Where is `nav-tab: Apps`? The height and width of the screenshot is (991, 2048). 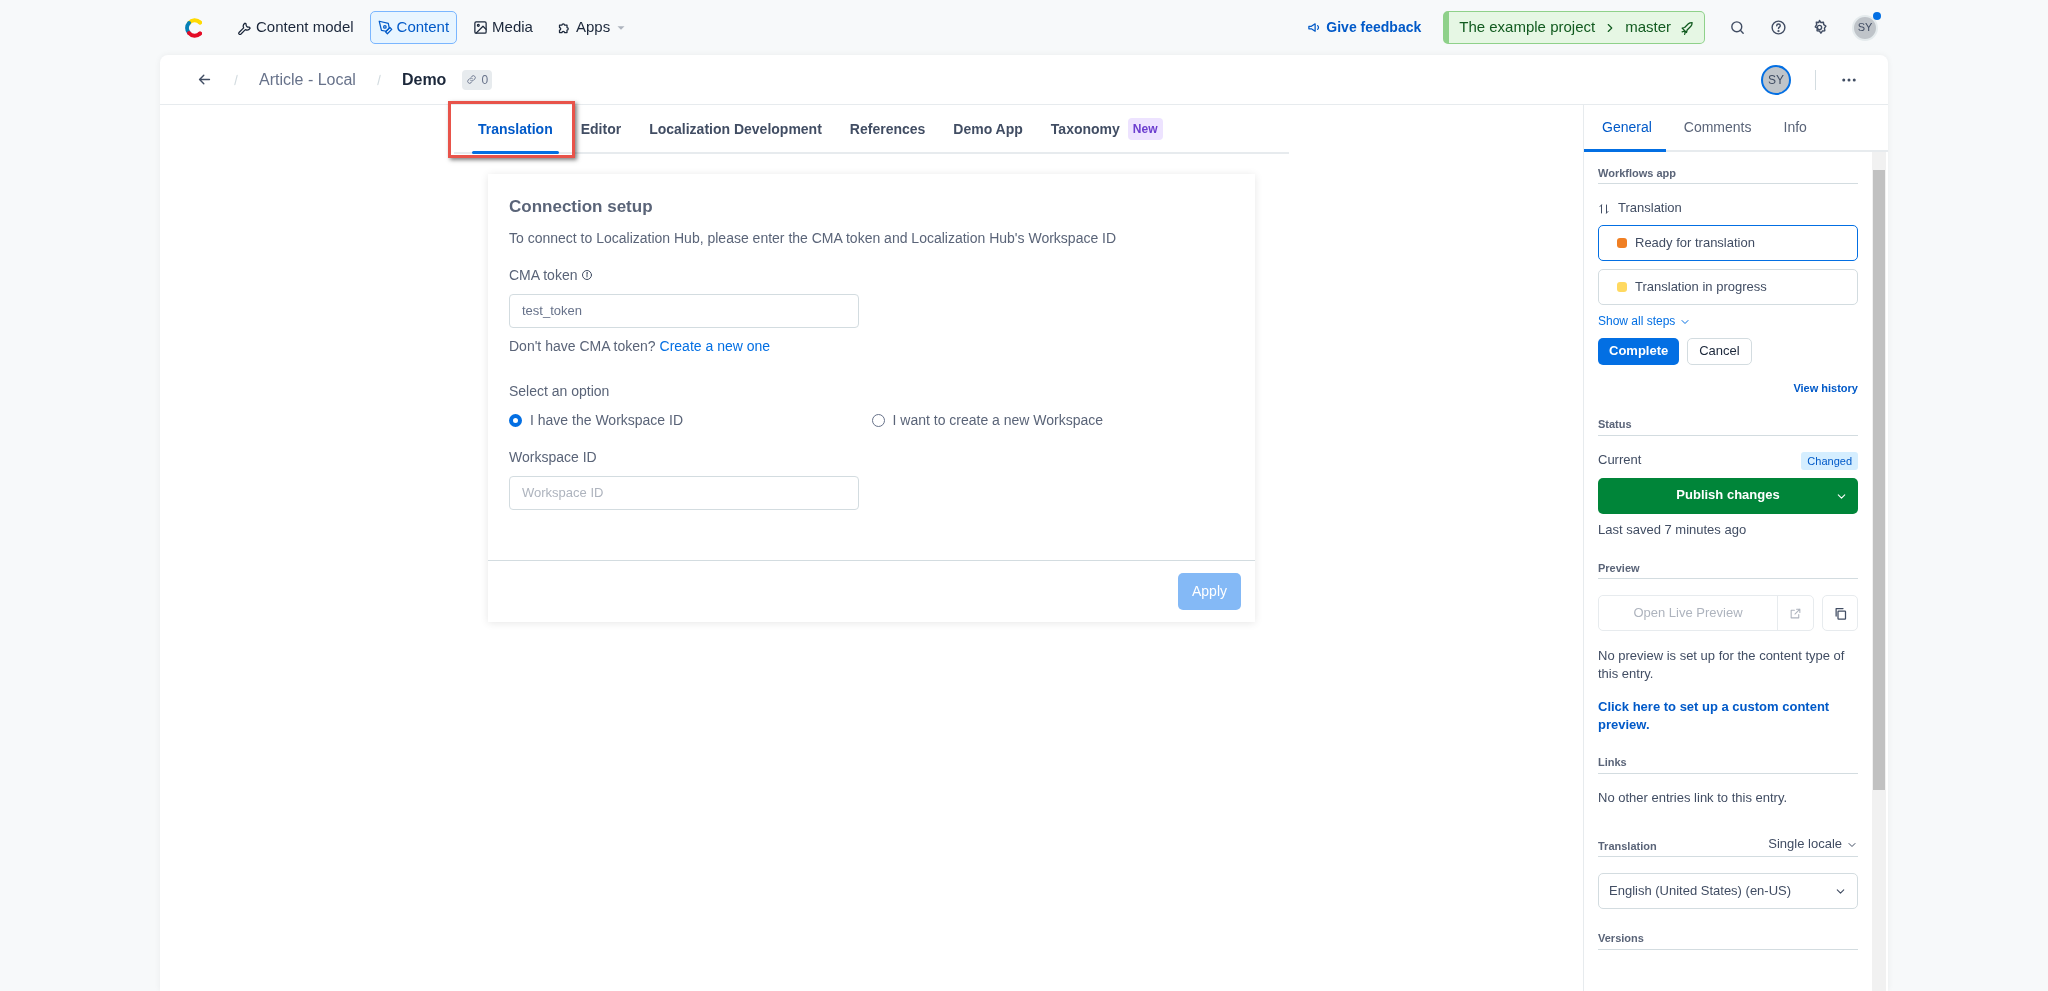 nav-tab: Apps is located at coordinates (592, 27).